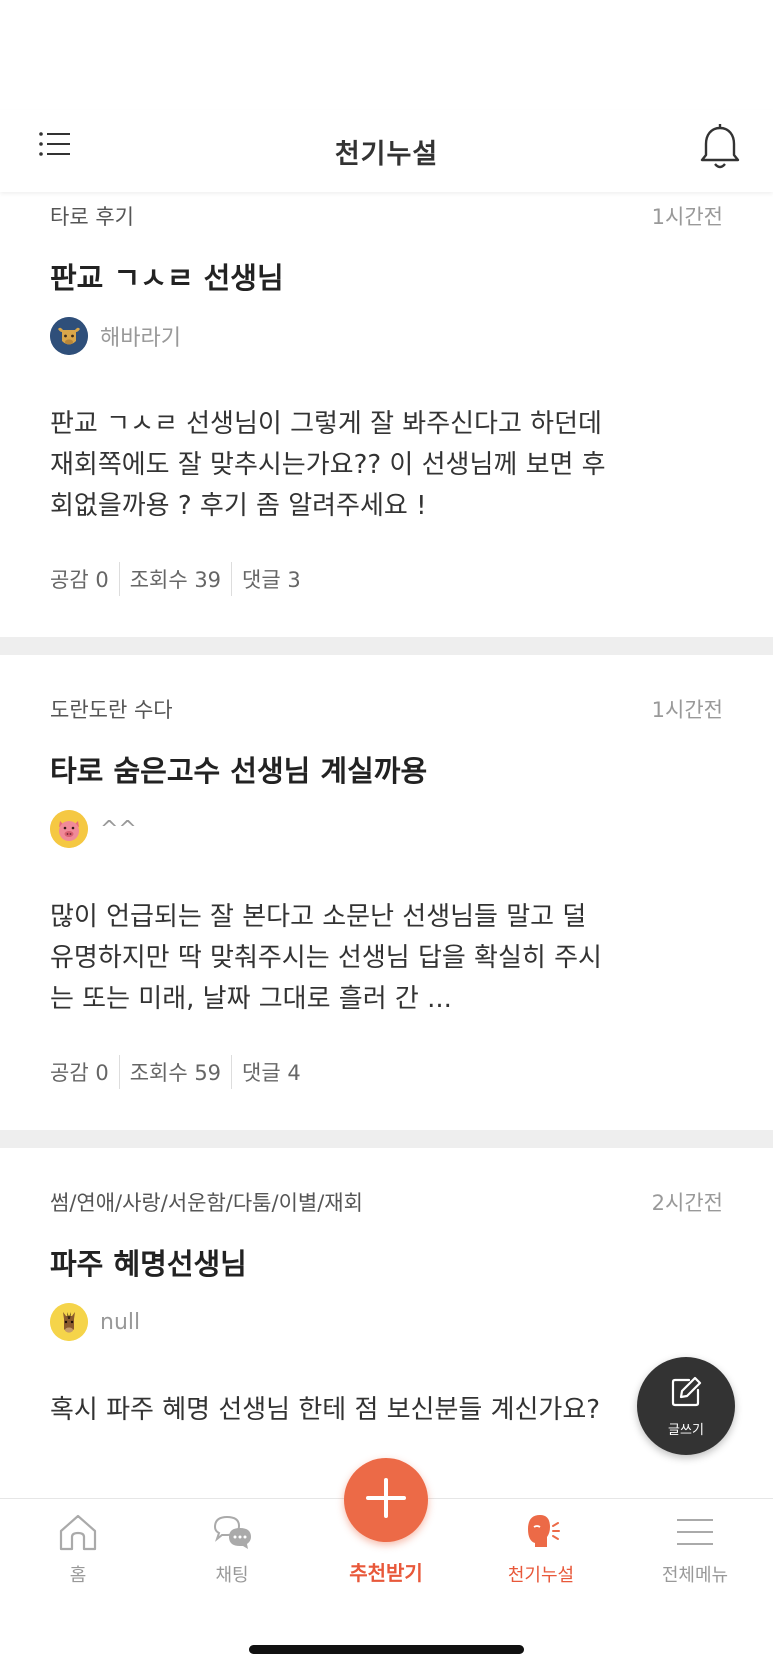 Image resolution: width=773 pixels, height=1673 pixels. Describe the element at coordinates (541, 1532) in the screenshot. I see `whisper-face-icon` at that location.